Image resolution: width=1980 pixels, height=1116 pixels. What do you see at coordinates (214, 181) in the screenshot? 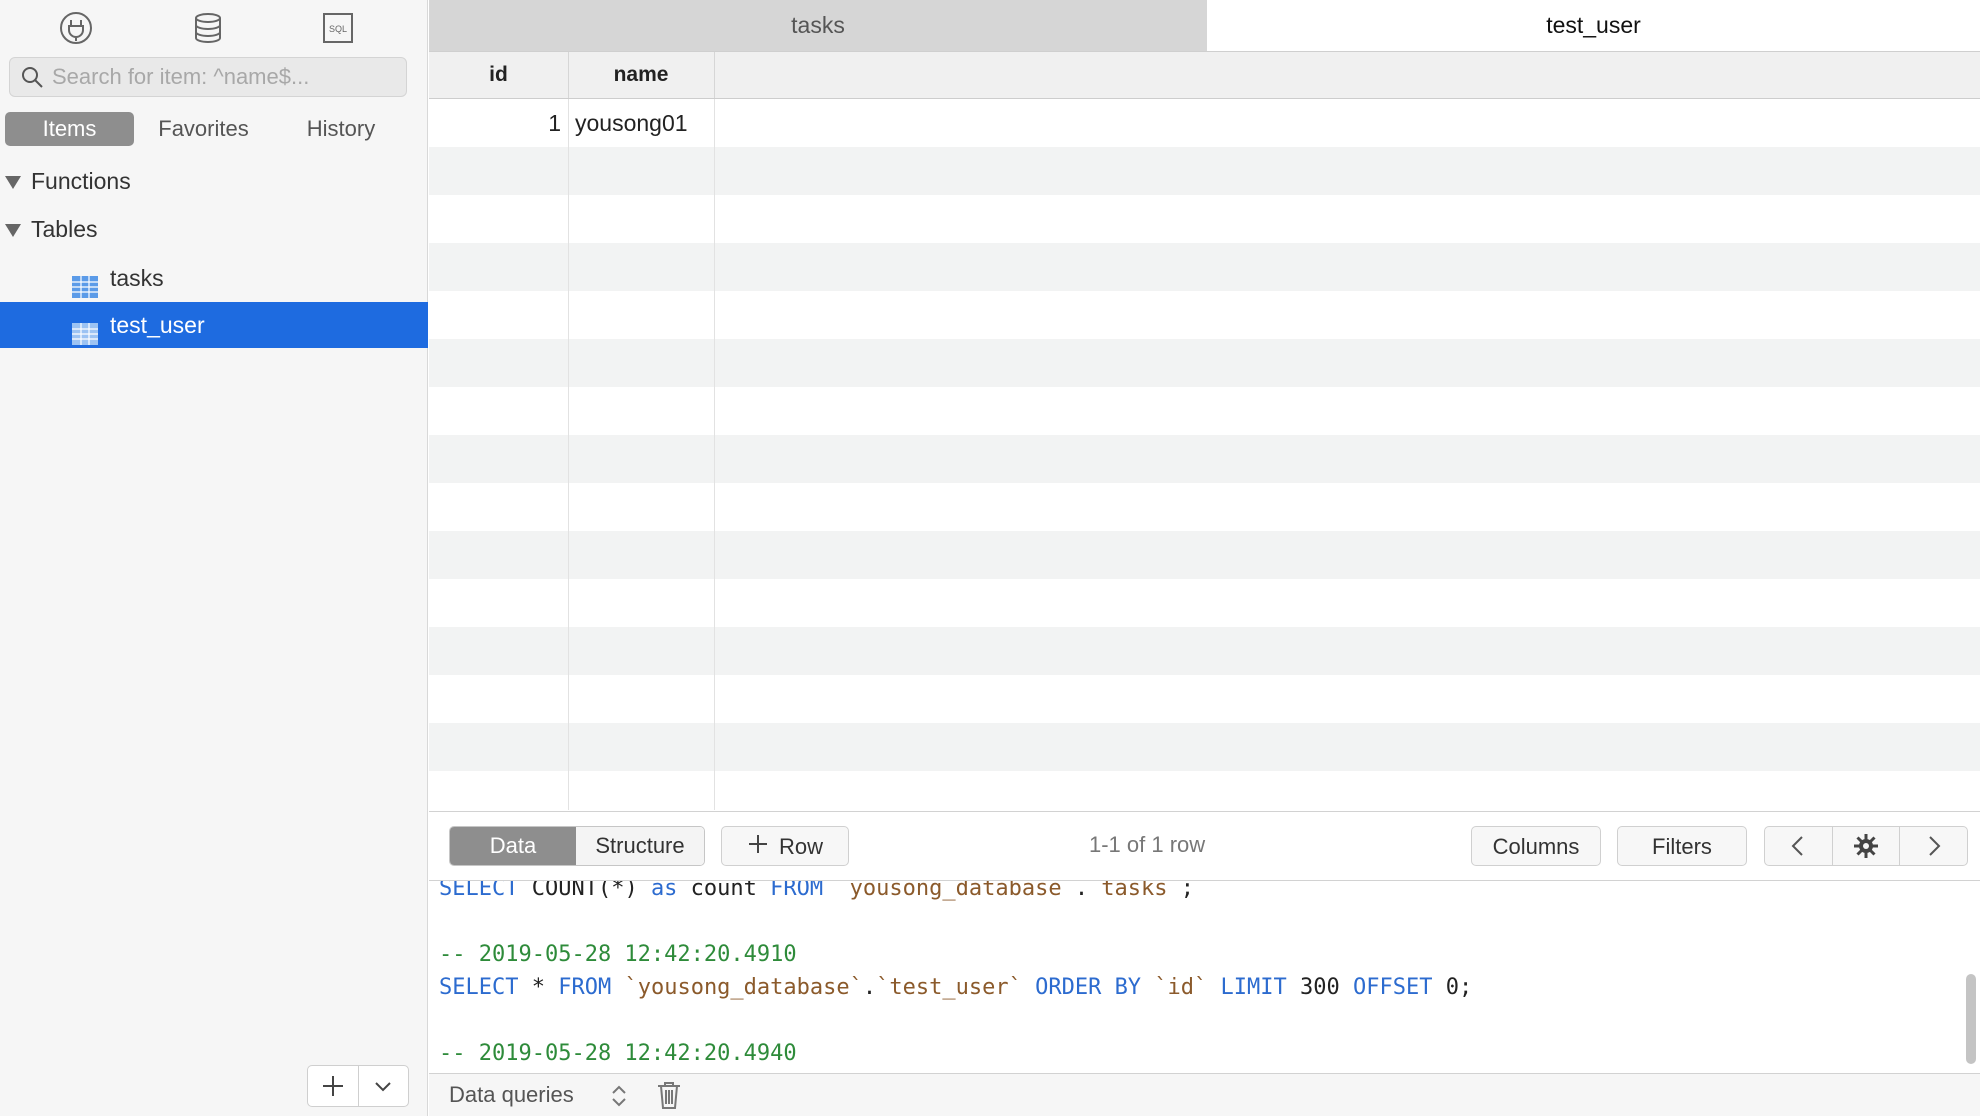
I see `tree-group-functions: Functions` at bounding box center [214, 181].